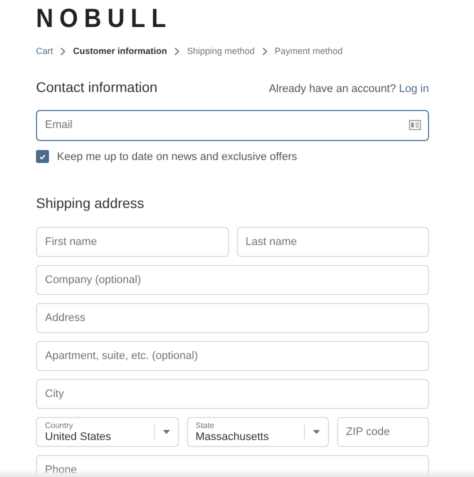  I want to click on checkbox-label: Keep me up to date on news and exclusive offers, so click(177, 157).